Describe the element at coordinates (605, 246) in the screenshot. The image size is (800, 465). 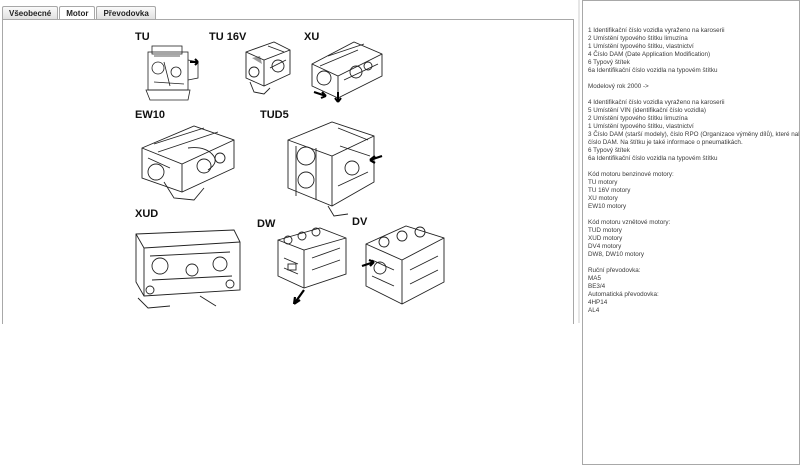
I see `info-line: DV4 motory` at that location.